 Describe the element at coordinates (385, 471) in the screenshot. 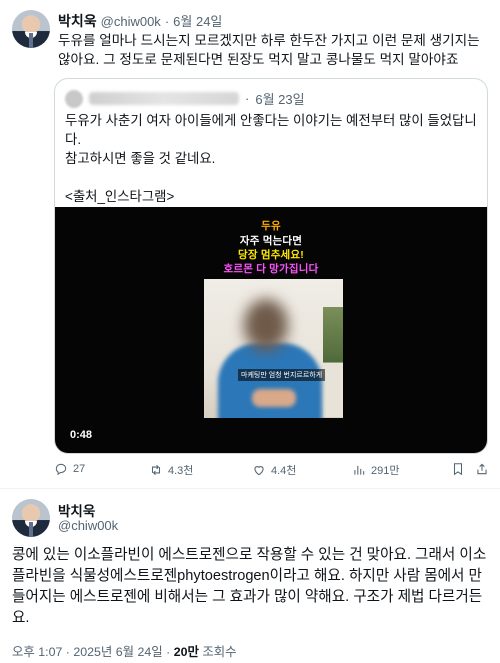

I see `view-count: 291만` at that location.